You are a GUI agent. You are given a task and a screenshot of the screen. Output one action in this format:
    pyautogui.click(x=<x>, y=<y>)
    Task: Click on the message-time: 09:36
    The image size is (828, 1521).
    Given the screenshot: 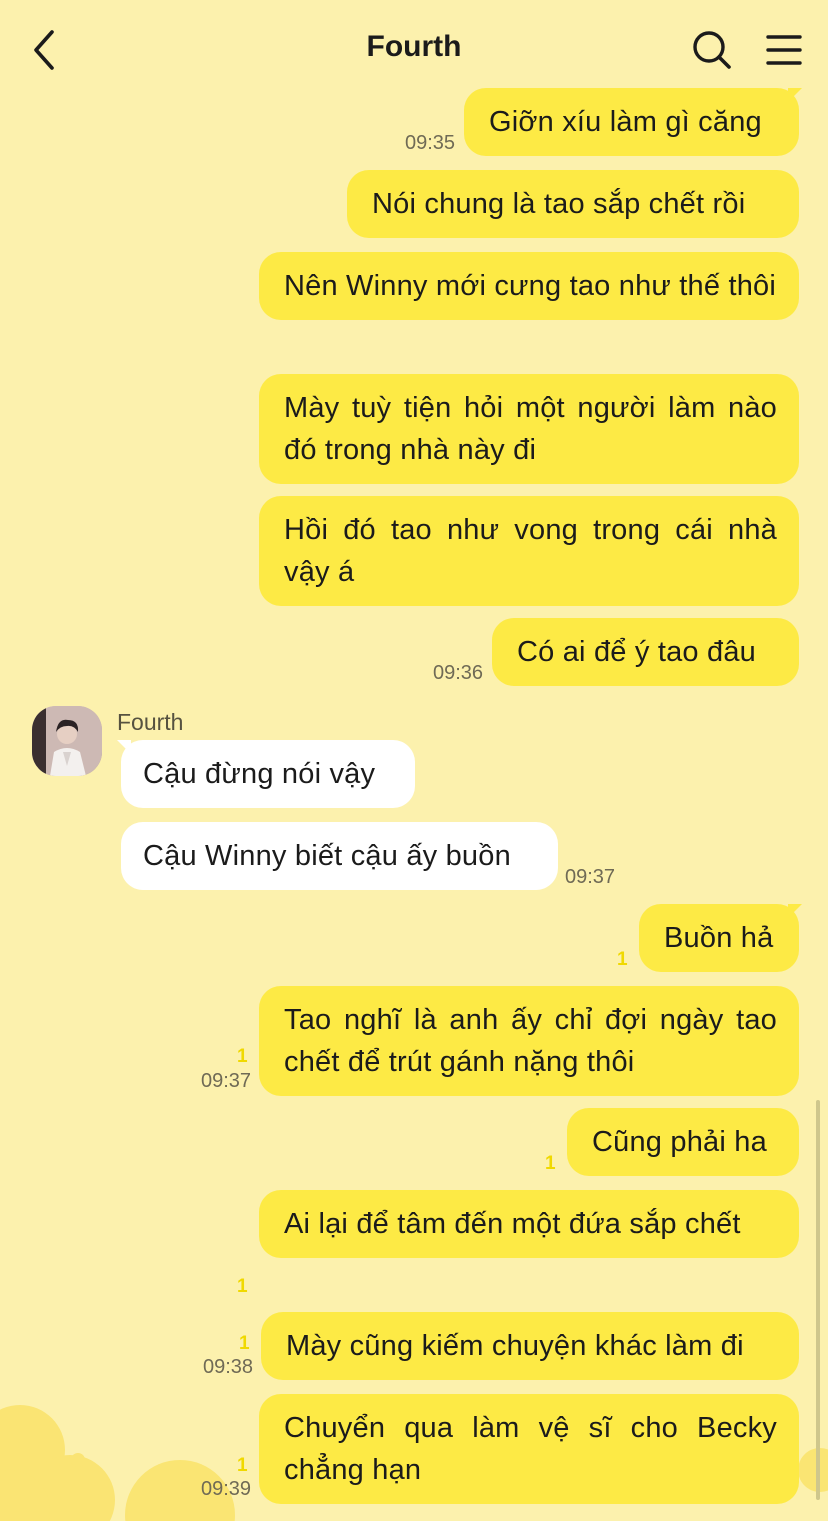 What is the action you would take?
    pyautogui.click(x=458, y=673)
    